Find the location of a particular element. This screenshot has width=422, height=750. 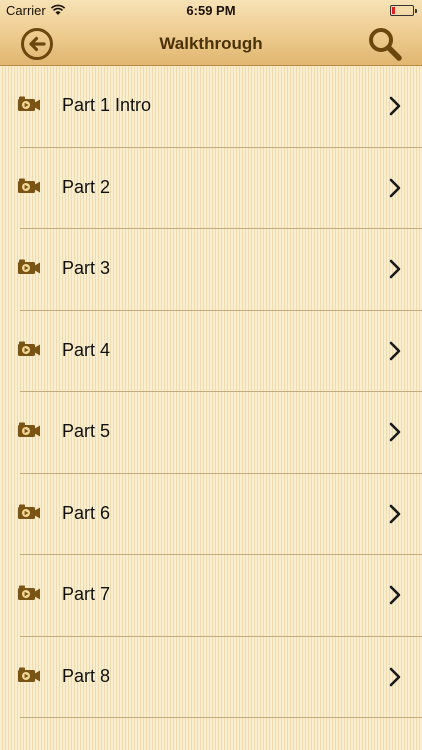

list-item-label: Part 1 Intro is located at coordinates (107, 105).